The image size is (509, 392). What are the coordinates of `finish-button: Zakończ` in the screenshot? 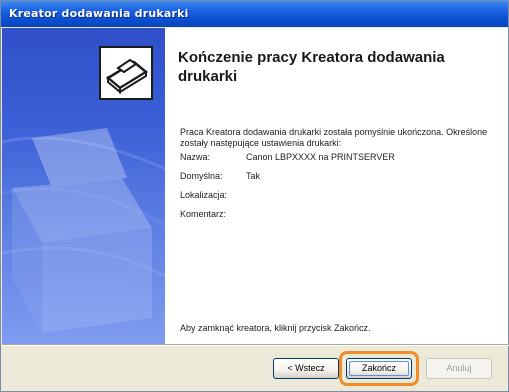 It's located at (379, 368).